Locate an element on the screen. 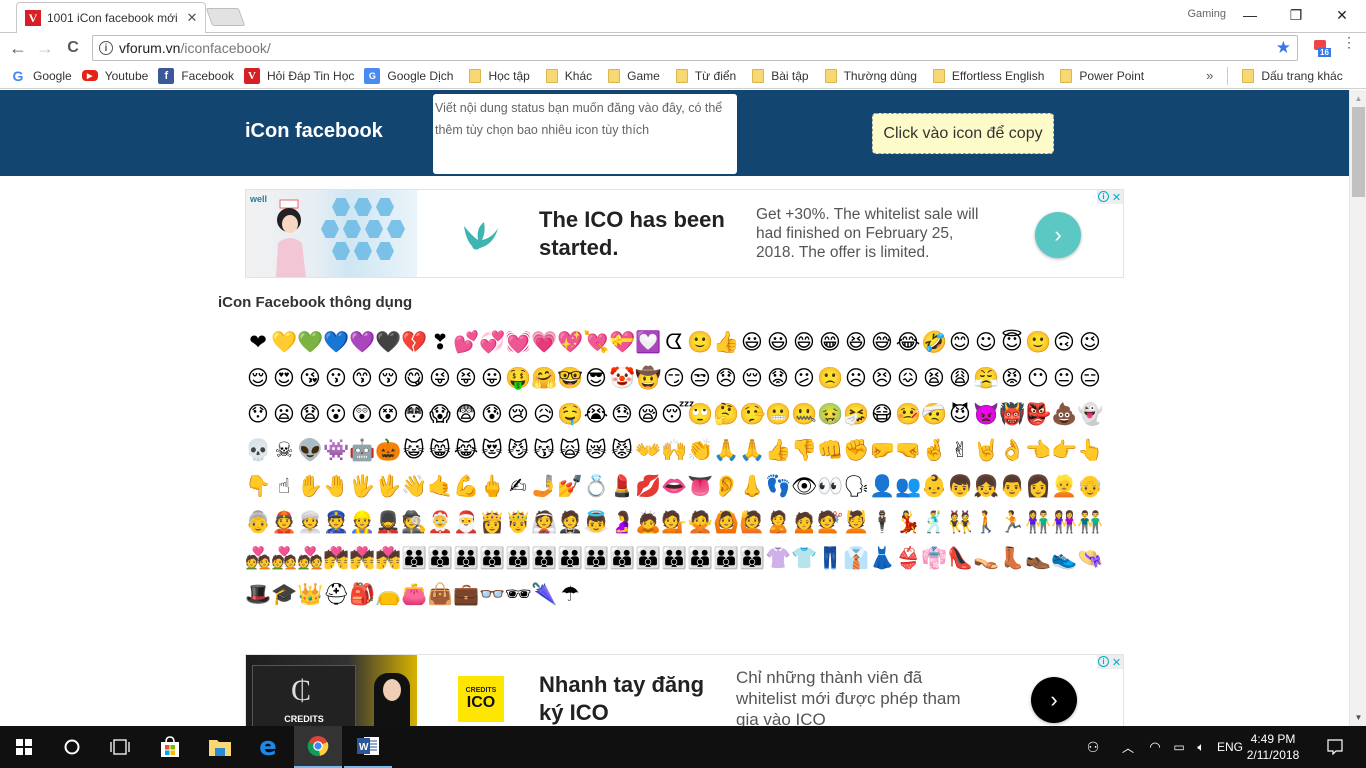 The height and width of the screenshot is (768, 1366). emoji-item: 👑 is located at coordinates (310, 594).